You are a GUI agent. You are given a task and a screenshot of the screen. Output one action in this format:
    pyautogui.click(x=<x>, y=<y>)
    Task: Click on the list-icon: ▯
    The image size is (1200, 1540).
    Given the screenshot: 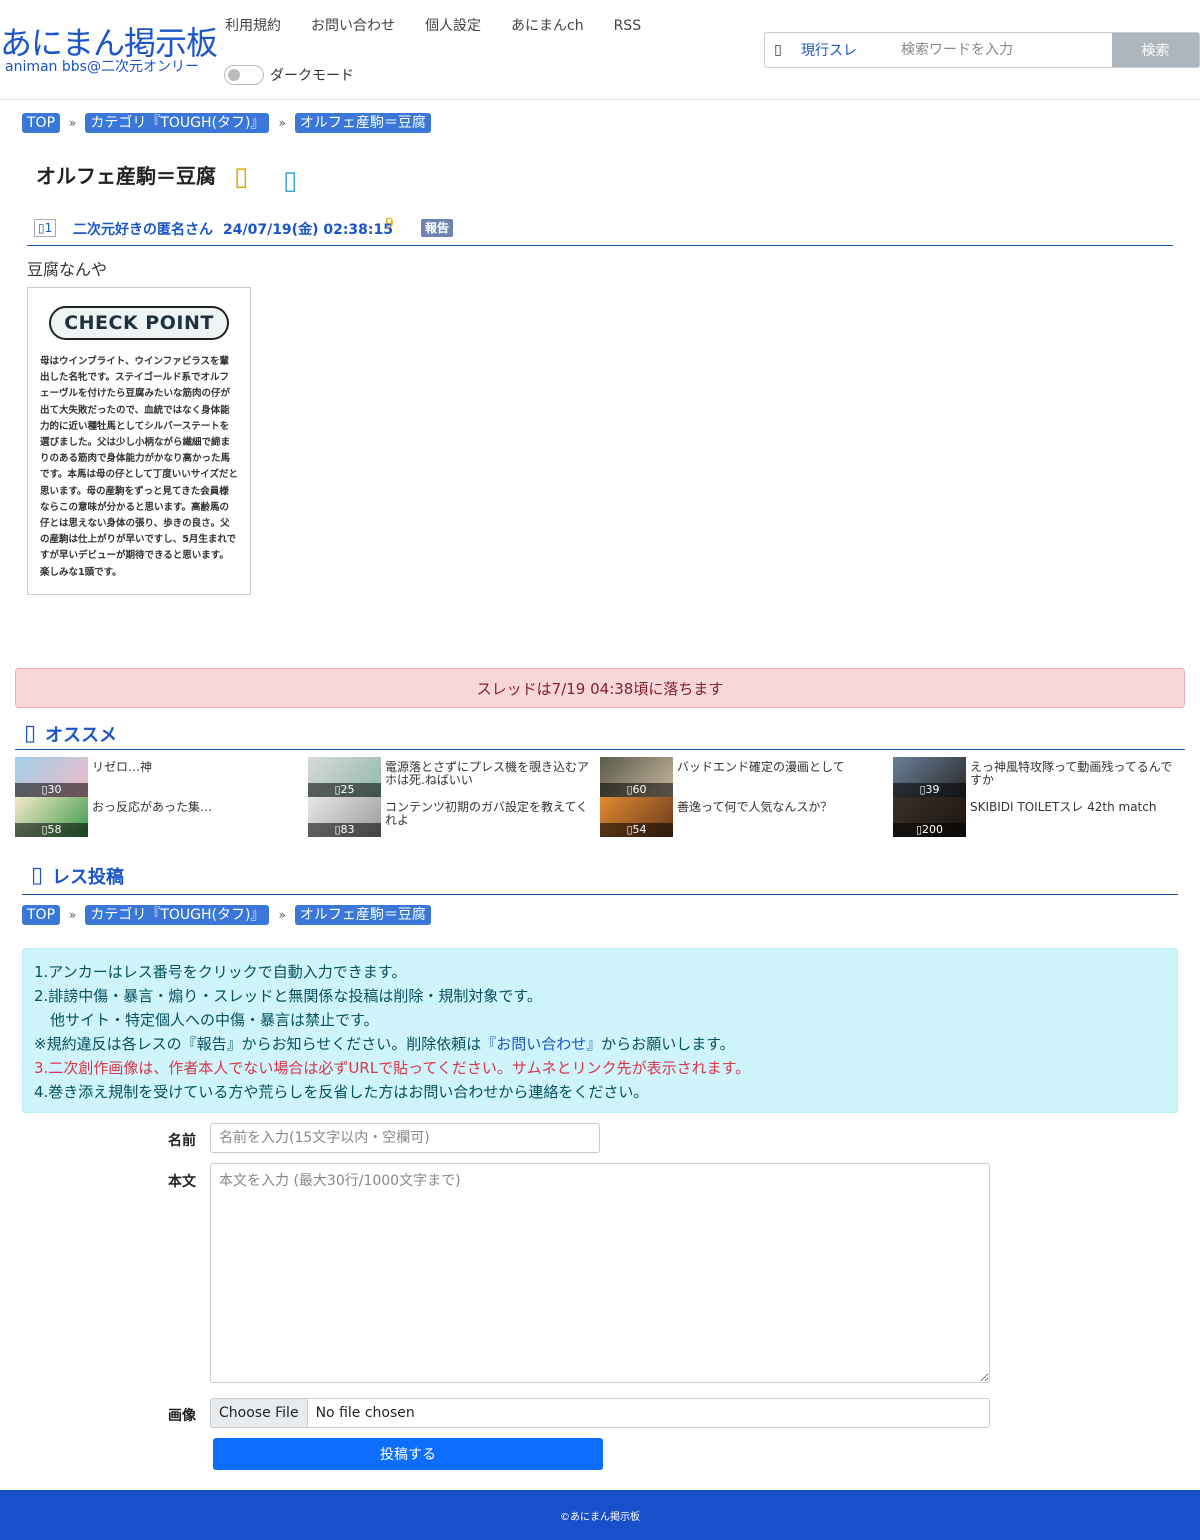 What is the action you would take?
    pyautogui.click(x=778, y=50)
    